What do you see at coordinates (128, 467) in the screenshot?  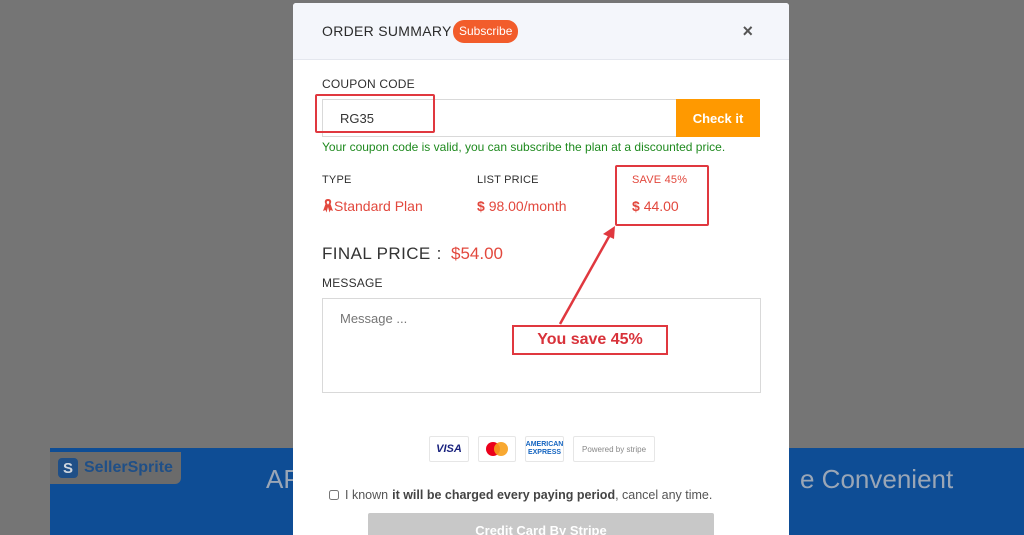 I see `sellersprite-logo-text: SellerSprite` at bounding box center [128, 467].